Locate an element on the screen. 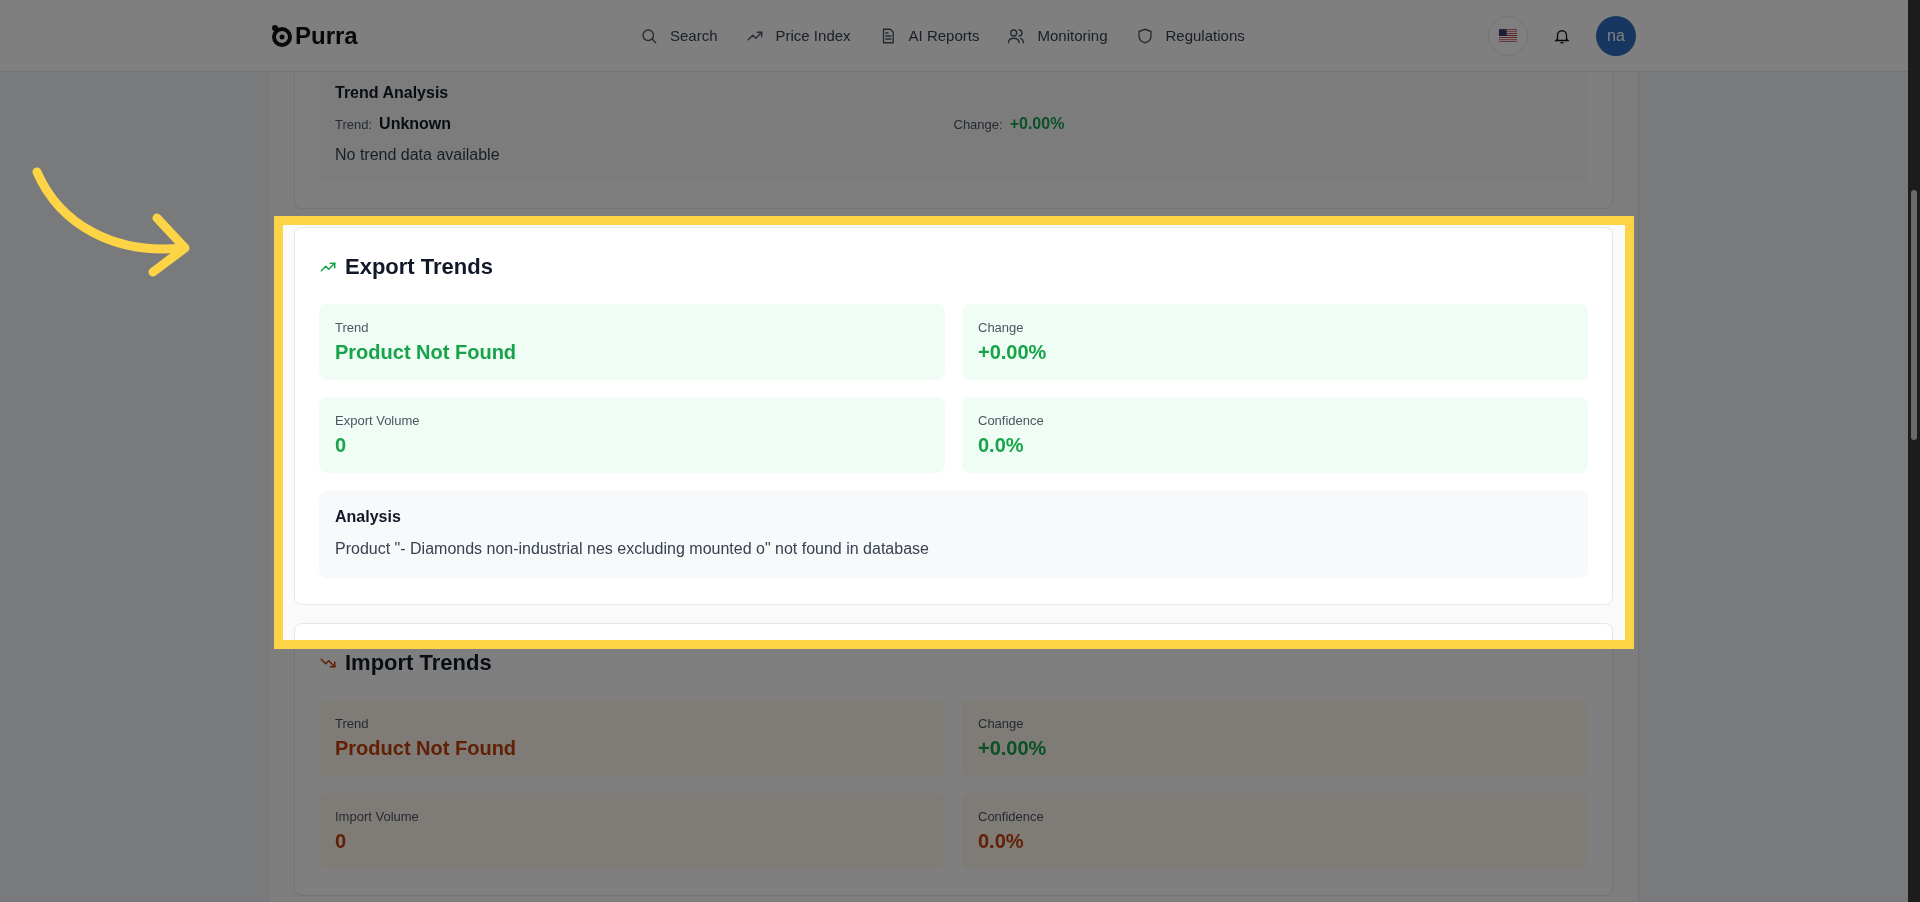 Image resolution: width=1920 pixels, height=902 pixels. nav-link: Search is located at coordinates (679, 35).